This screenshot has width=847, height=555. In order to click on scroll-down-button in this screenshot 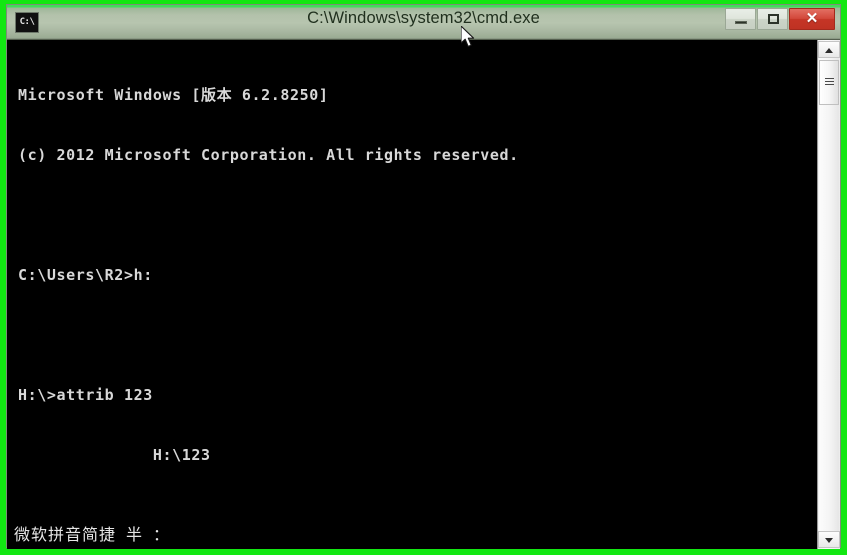, I will do `click(829, 539)`.